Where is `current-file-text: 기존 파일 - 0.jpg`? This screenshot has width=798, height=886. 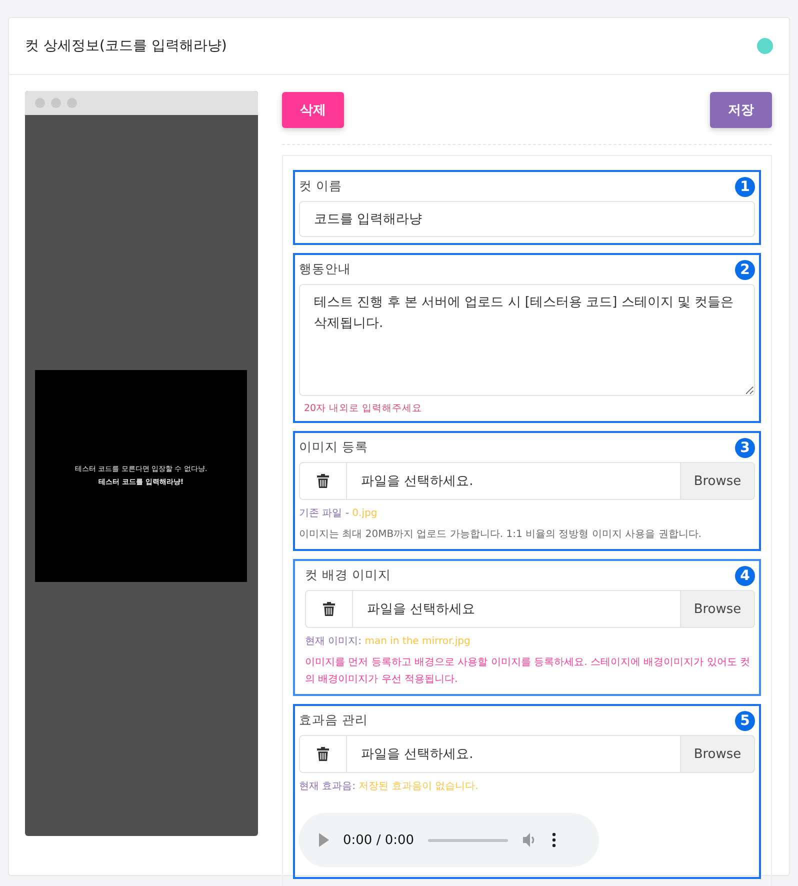 current-file-text: 기존 파일 - 0.jpg is located at coordinates (338, 513).